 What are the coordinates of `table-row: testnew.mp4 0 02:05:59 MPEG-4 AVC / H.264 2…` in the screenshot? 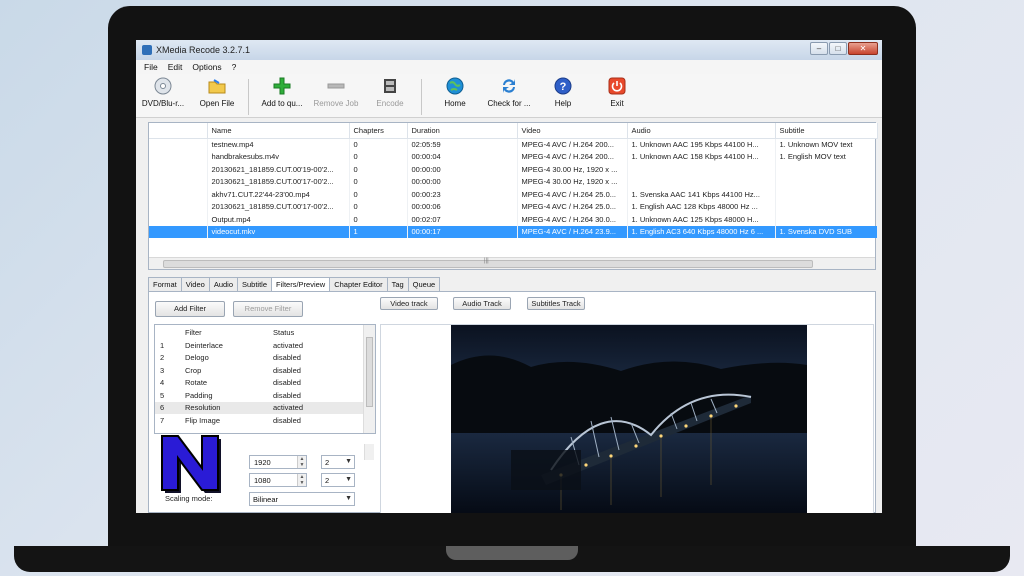 It's located at (513, 144).